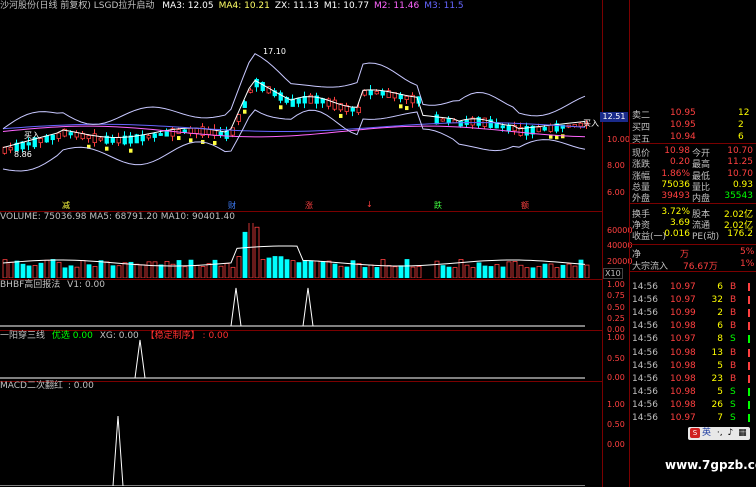  I want to click on quote-value: 35543, so click(738, 196).